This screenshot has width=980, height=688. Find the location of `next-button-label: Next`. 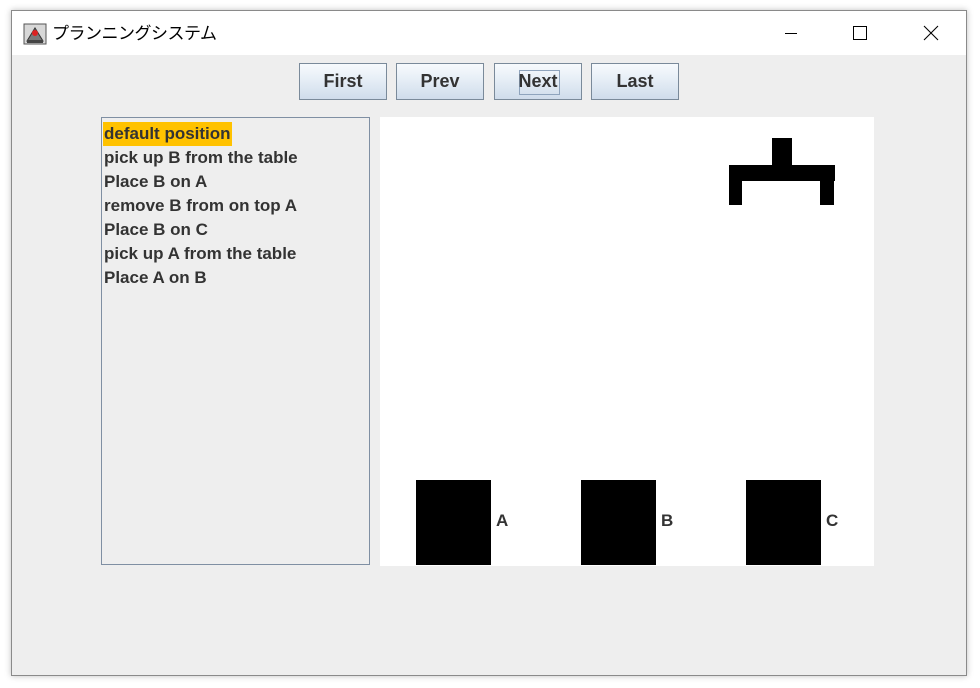

next-button-label: Next is located at coordinates (538, 81).